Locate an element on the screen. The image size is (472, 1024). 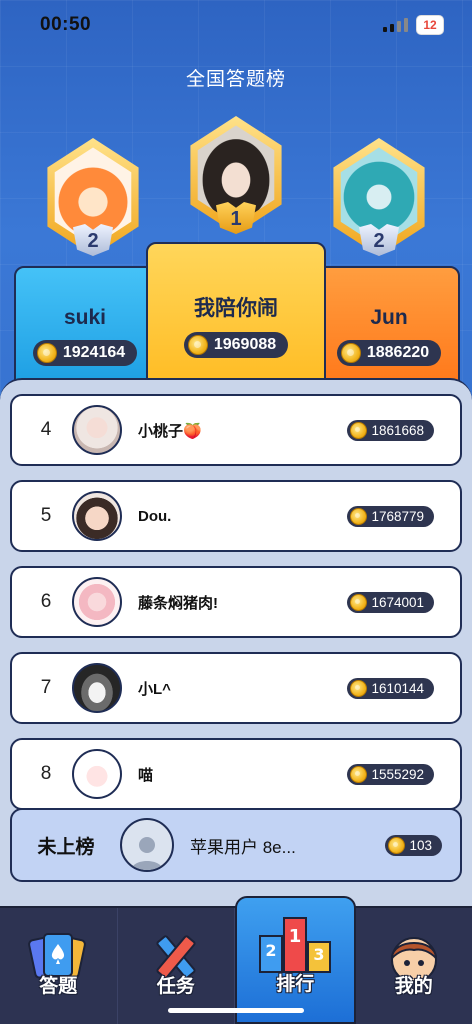
list-item: 4 小桃子🍑 1861668 is located at coordinates (236, 430).